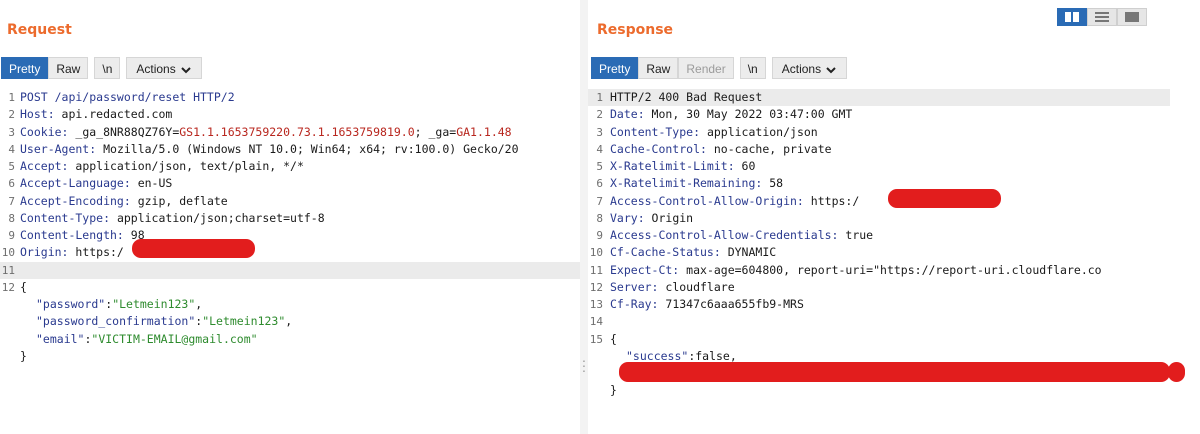  I want to click on request-line: 12{, so click(14, 286).